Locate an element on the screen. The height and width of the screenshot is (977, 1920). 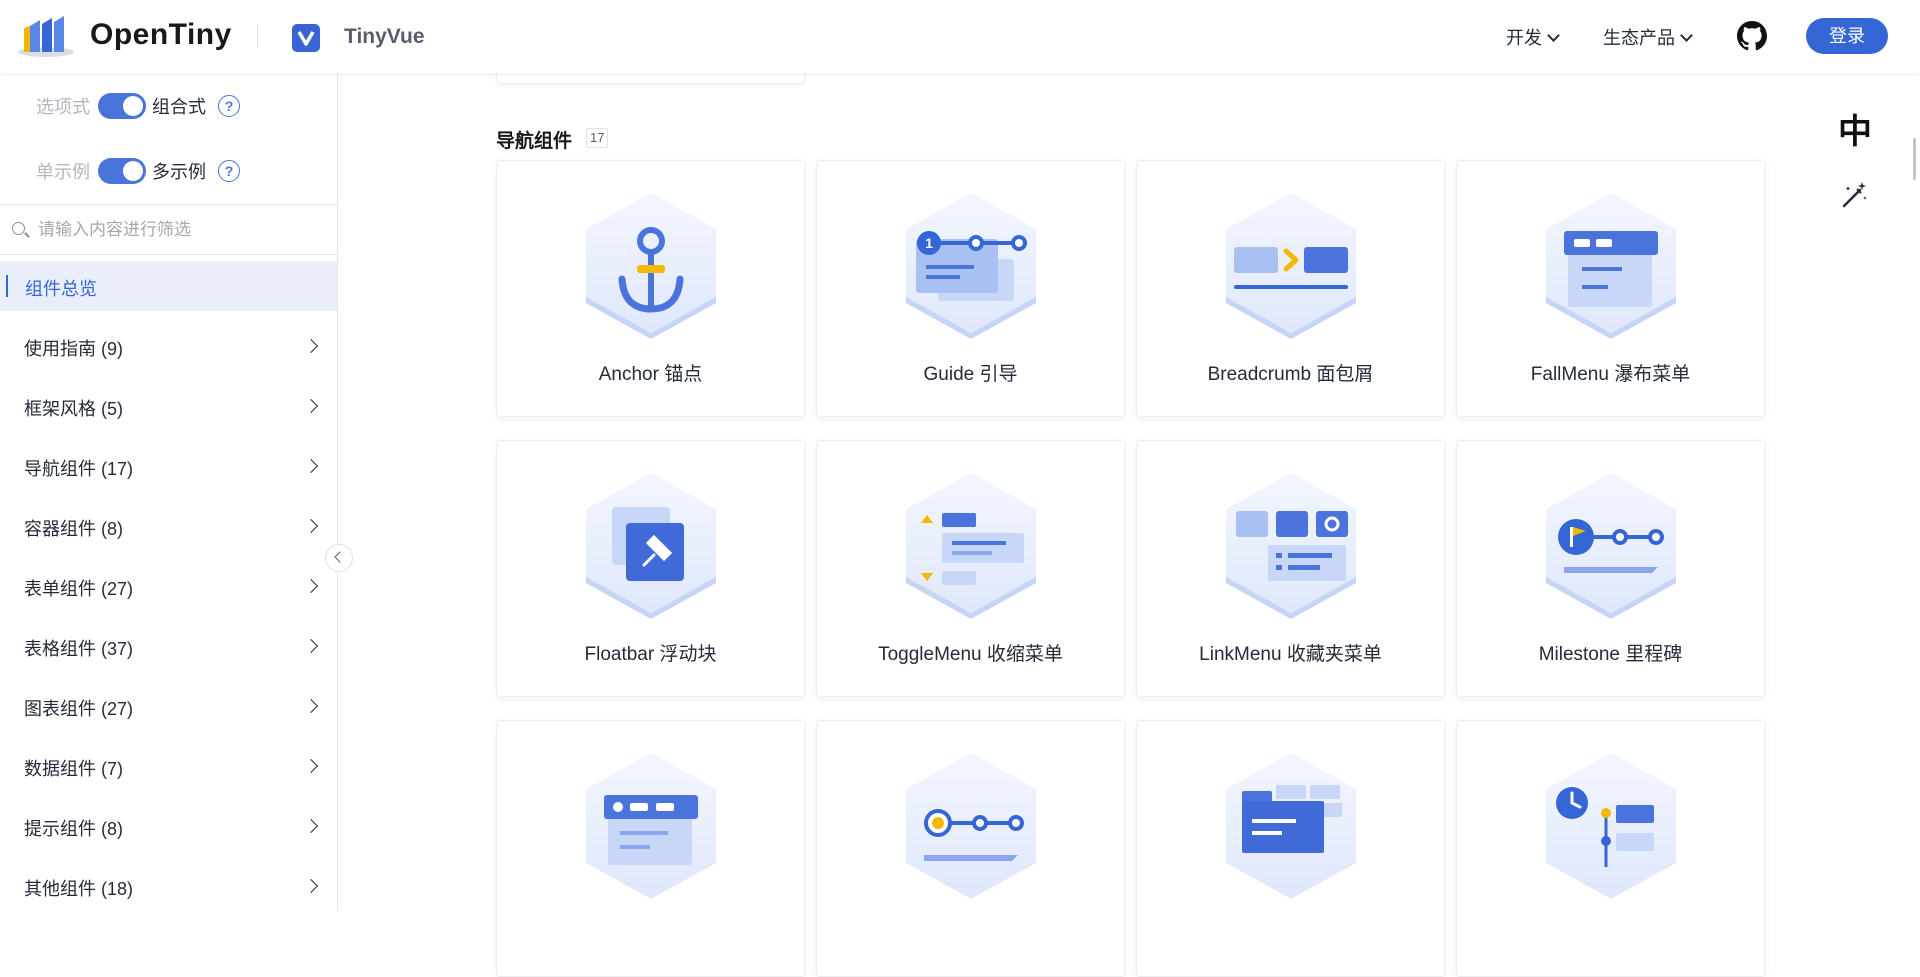
menu-develop-label: 开发 is located at coordinates (1524, 38).